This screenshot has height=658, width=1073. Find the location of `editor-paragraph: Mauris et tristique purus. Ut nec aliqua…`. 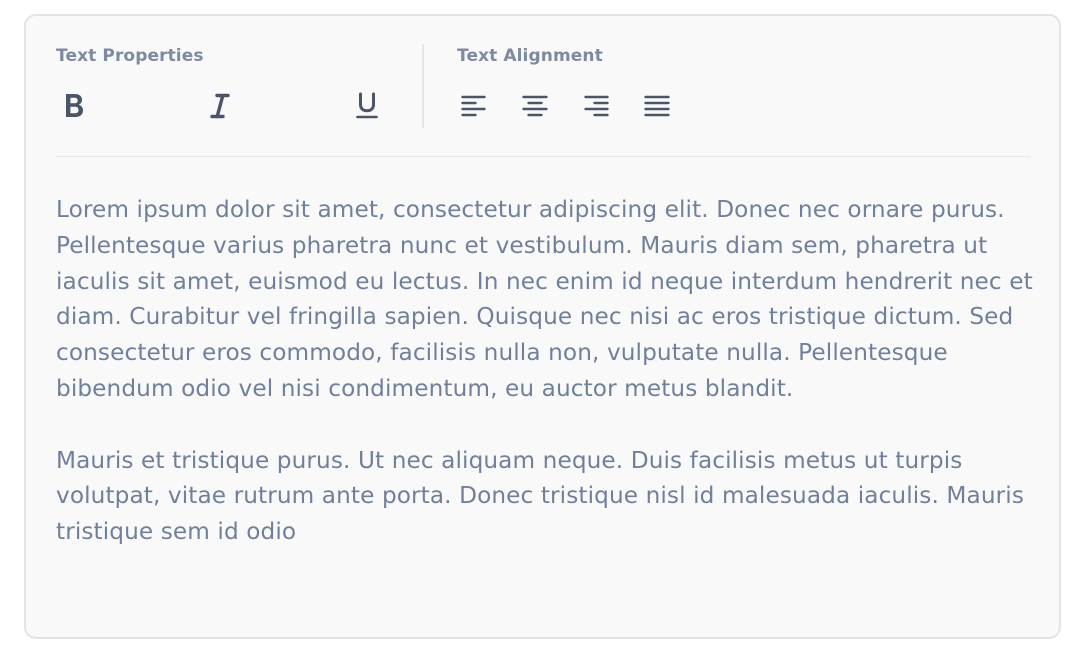

editor-paragraph: Mauris et tristique purus. Ut nec aliqua… is located at coordinates (540, 496).